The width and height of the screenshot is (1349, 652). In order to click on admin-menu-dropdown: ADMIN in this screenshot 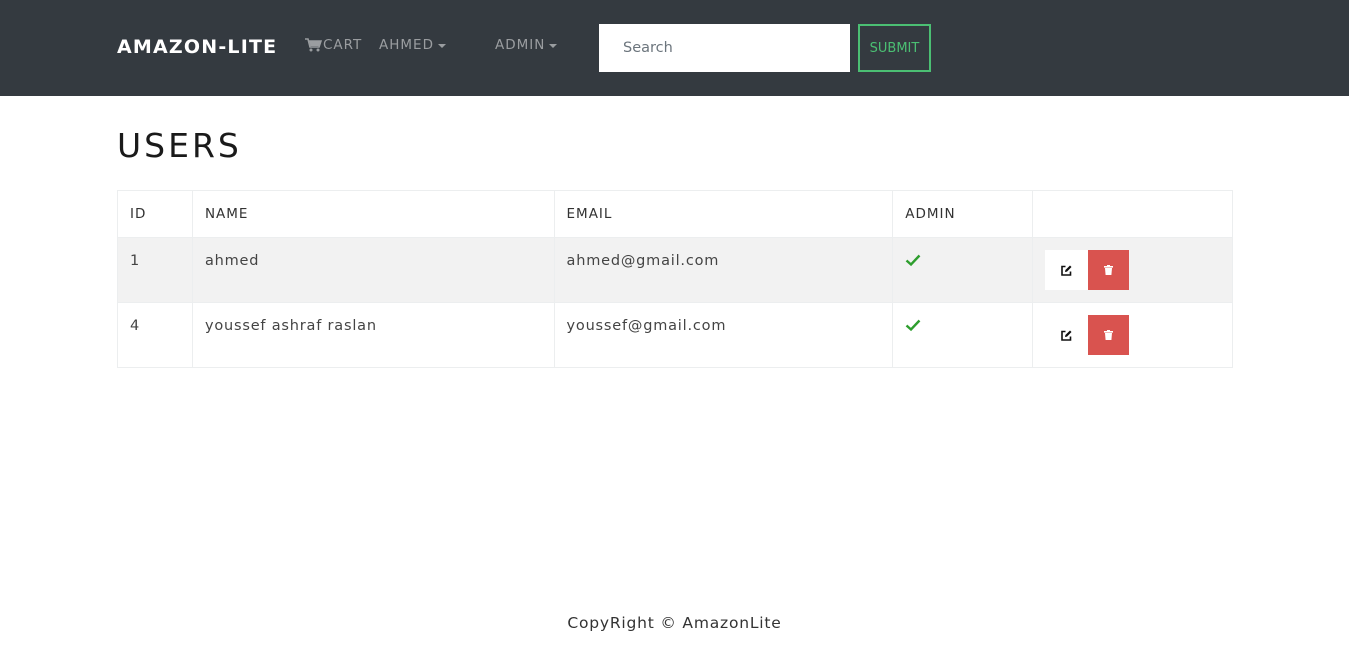, I will do `click(526, 45)`.